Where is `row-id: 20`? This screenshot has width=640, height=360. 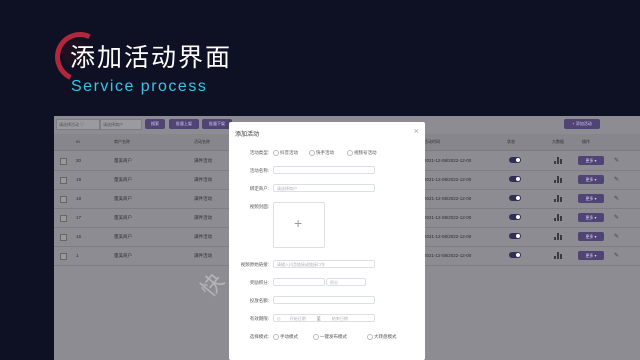 row-id: 20 is located at coordinates (79, 160).